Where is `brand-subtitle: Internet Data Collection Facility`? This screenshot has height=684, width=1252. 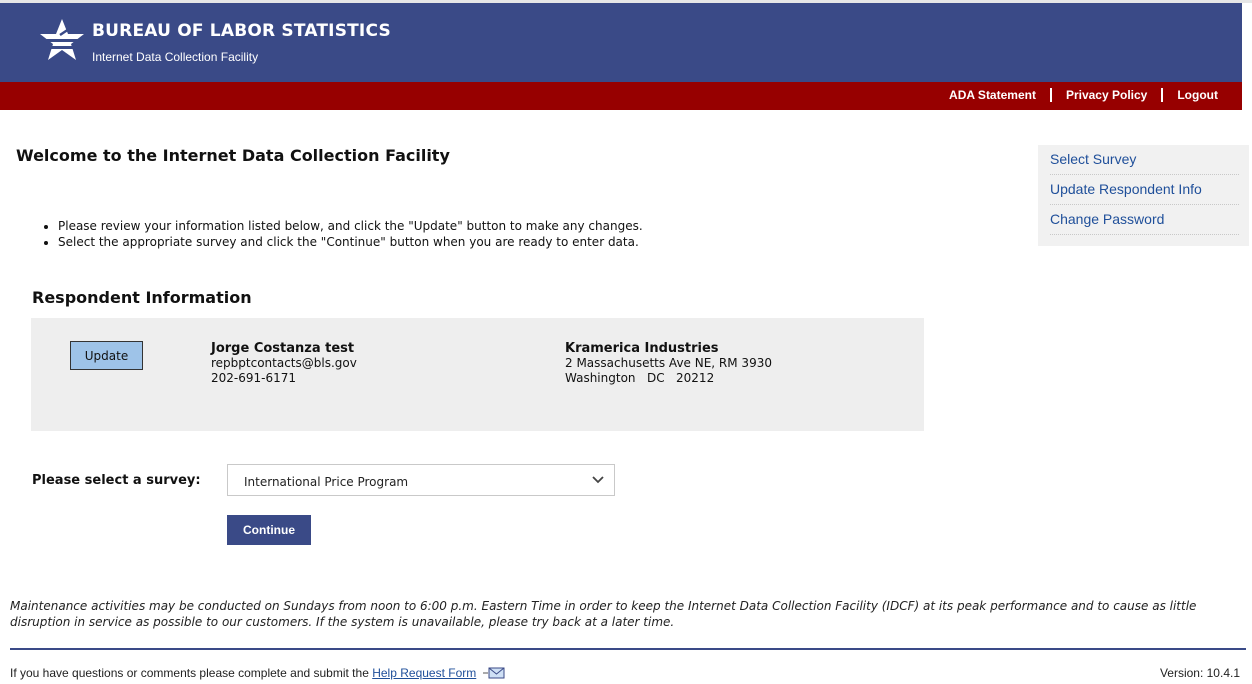 brand-subtitle: Internet Data Collection Facility is located at coordinates (175, 57).